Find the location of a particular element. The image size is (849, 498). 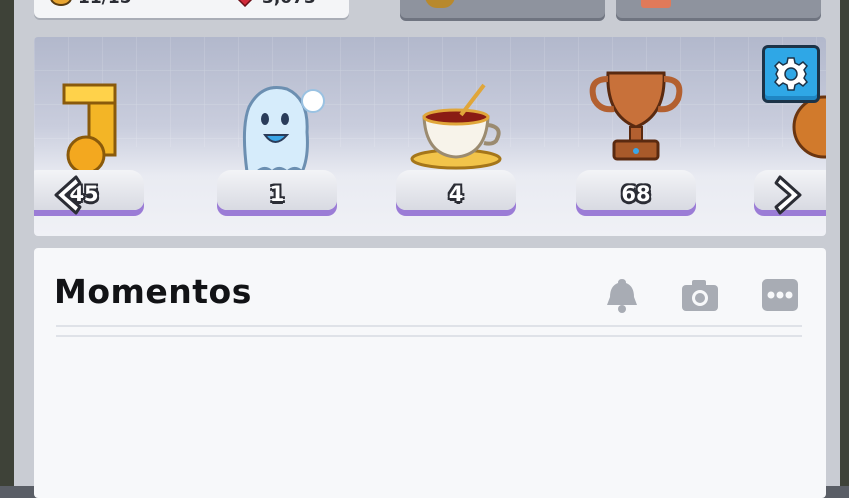

next-arrow-icon is located at coordinates (789, 195).